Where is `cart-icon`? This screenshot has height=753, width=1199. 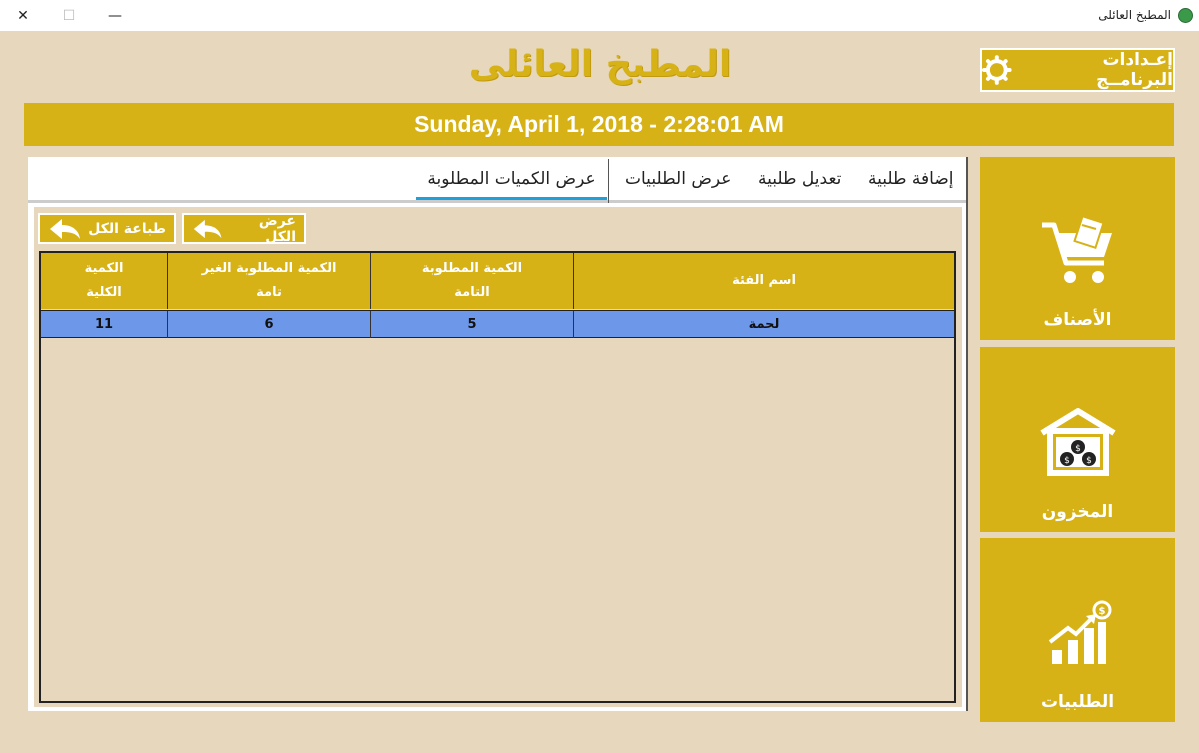 cart-icon is located at coordinates (1076, 250).